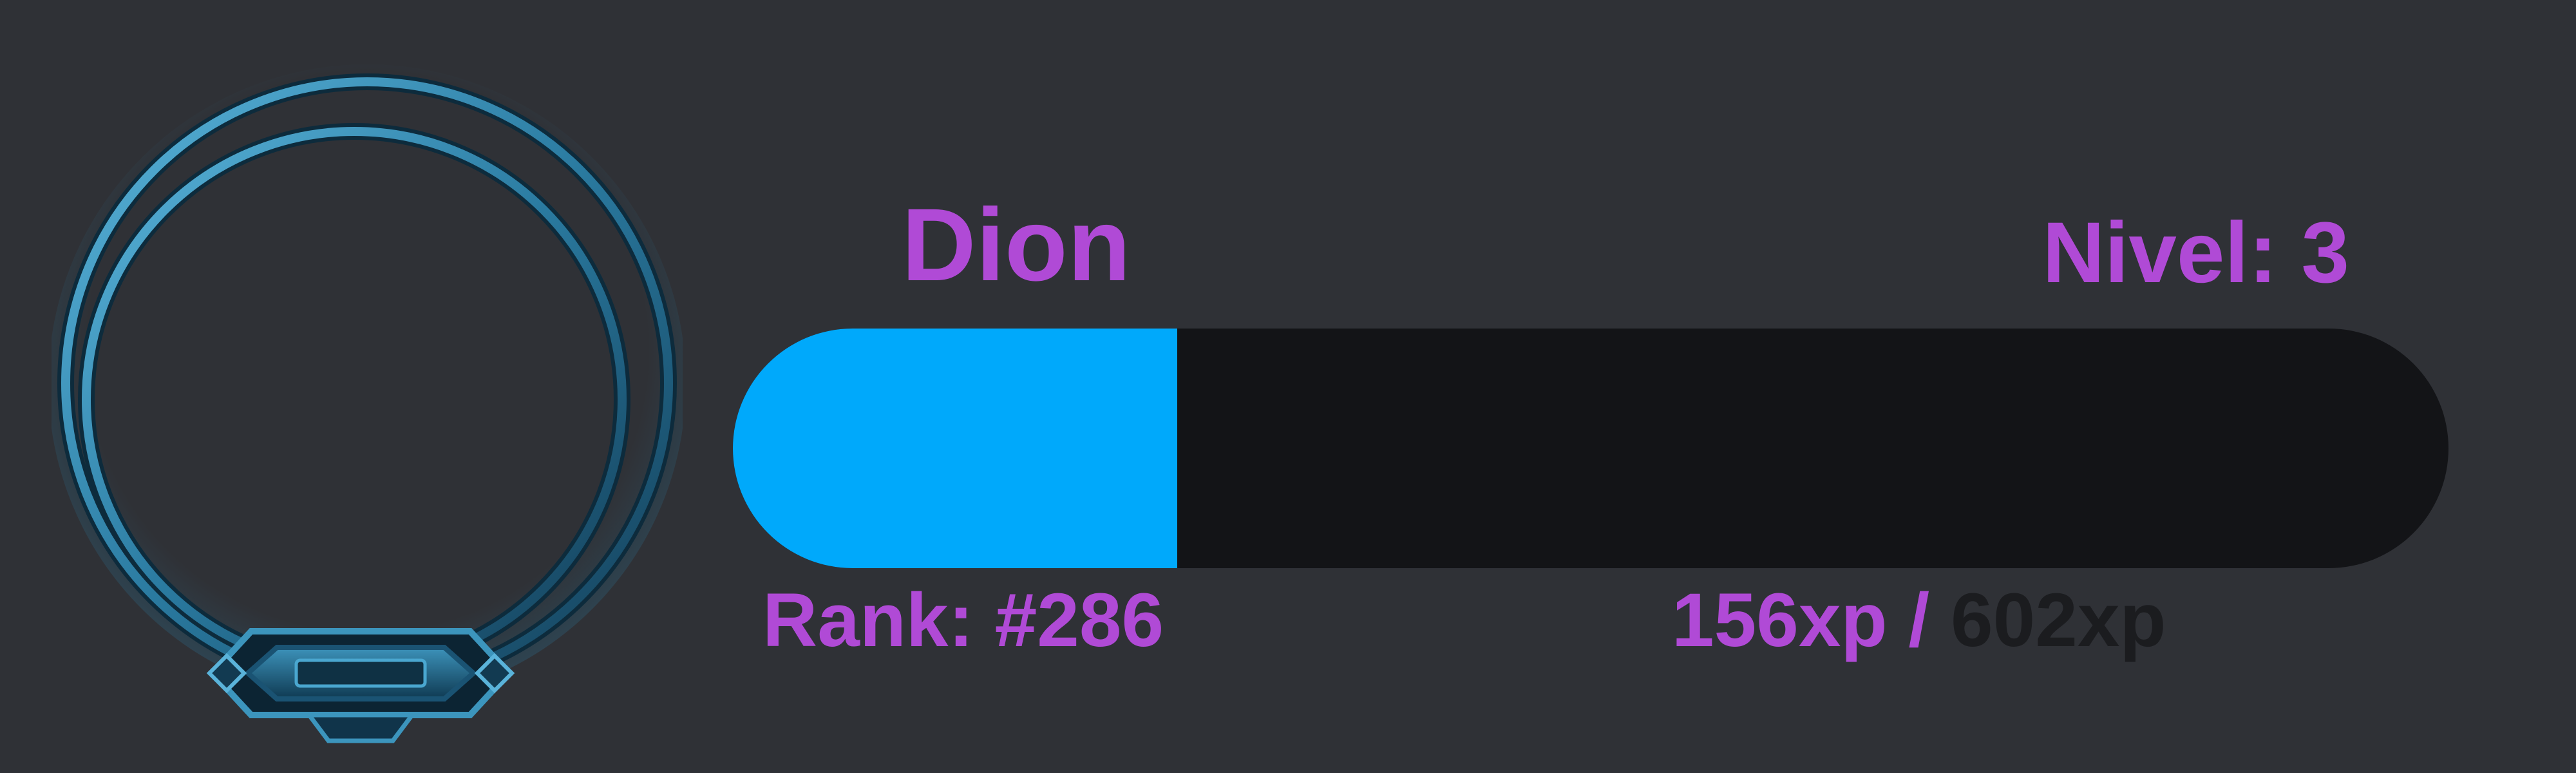  I want to click on xp-progress-fill, so click(955, 449).